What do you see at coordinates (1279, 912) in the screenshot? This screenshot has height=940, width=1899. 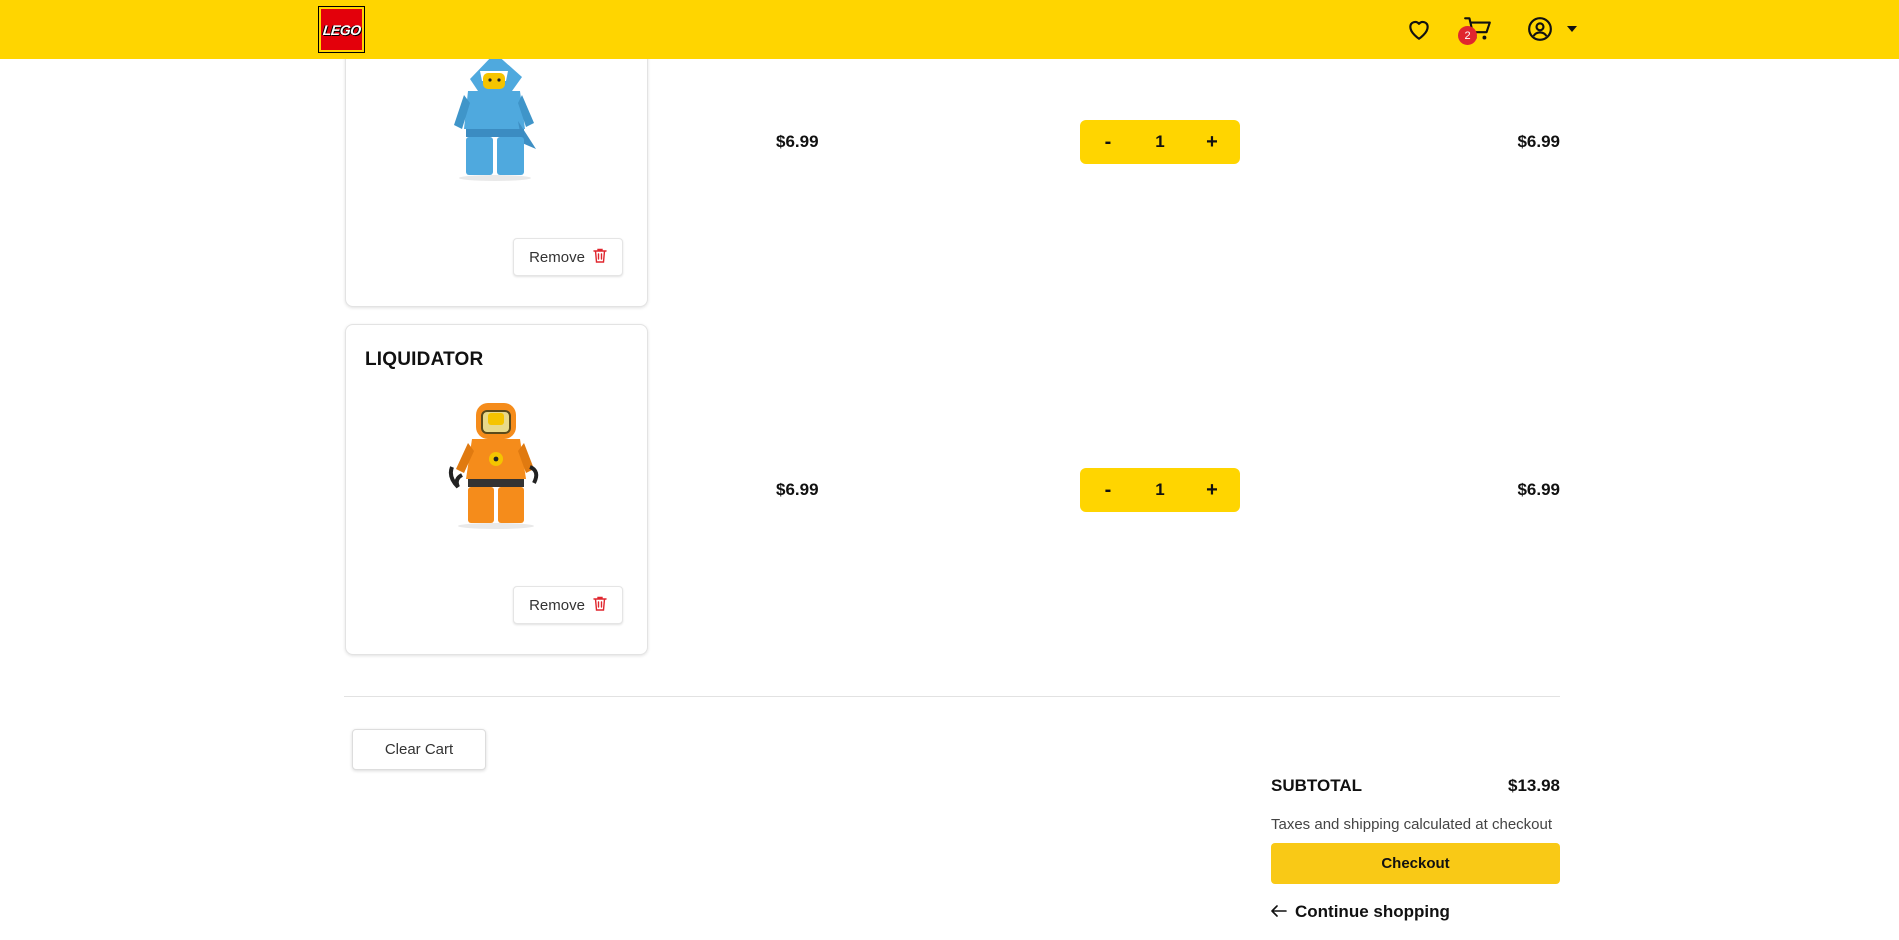 I see `arrow-left-icon` at bounding box center [1279, 912].